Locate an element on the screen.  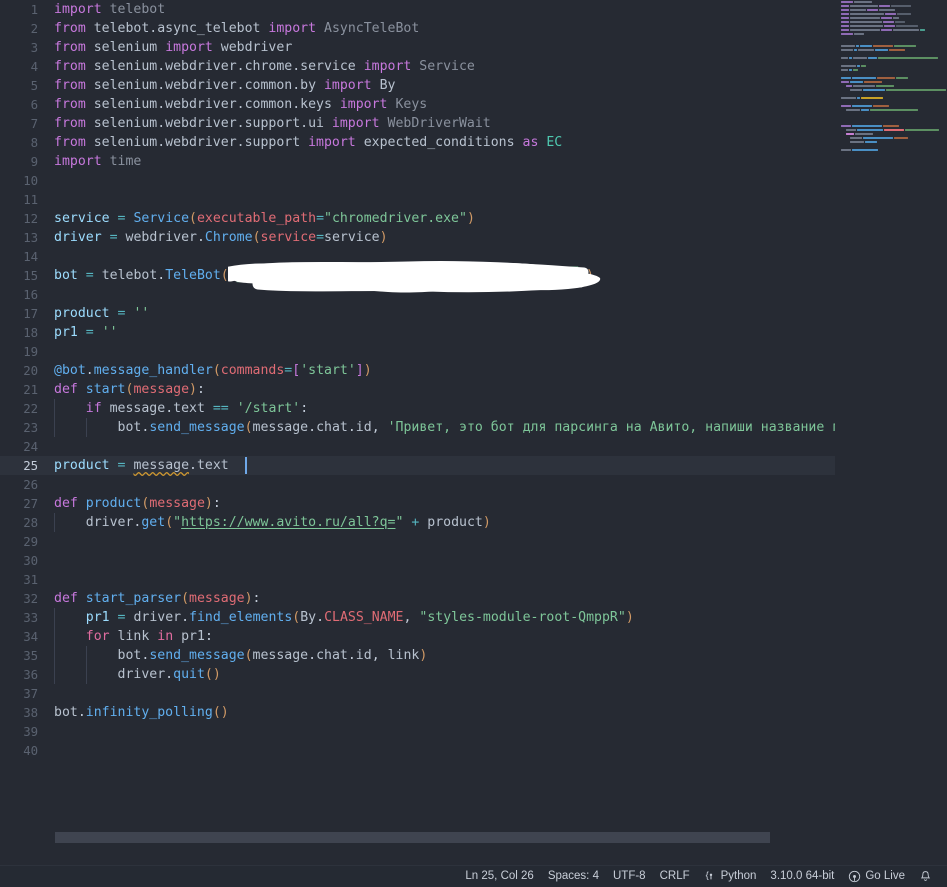
line-number: 6 is located at coordinates (34, 104).